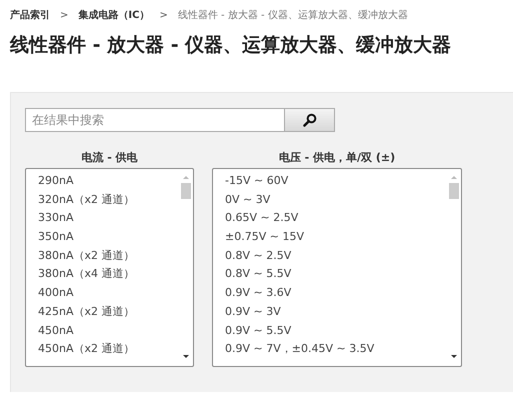 This screenshot has height=411, width=513. What do you see at coordinates (336, 349) in the screenshot?
I see `list-option: 0.9V ~ 7V，±0.45V ~ 3.5V` at bounding box center [336, 349].